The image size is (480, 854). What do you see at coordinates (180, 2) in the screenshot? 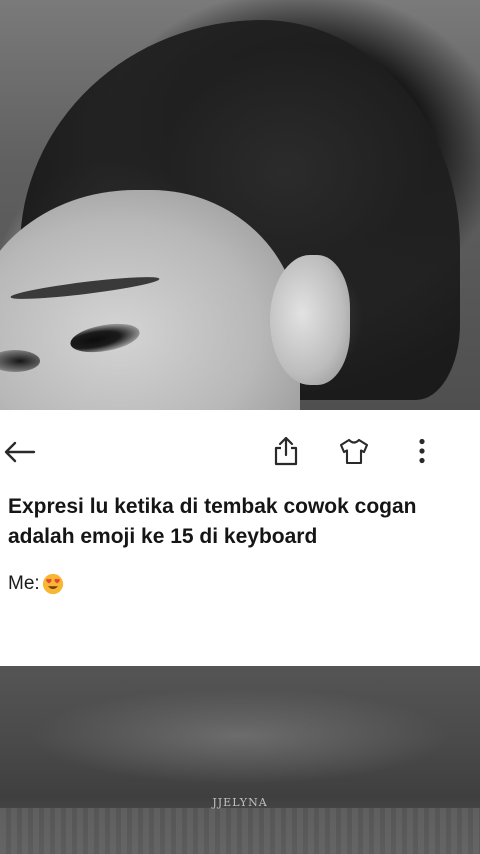
I see `top-faded-text` at bounding box center [180, 2].